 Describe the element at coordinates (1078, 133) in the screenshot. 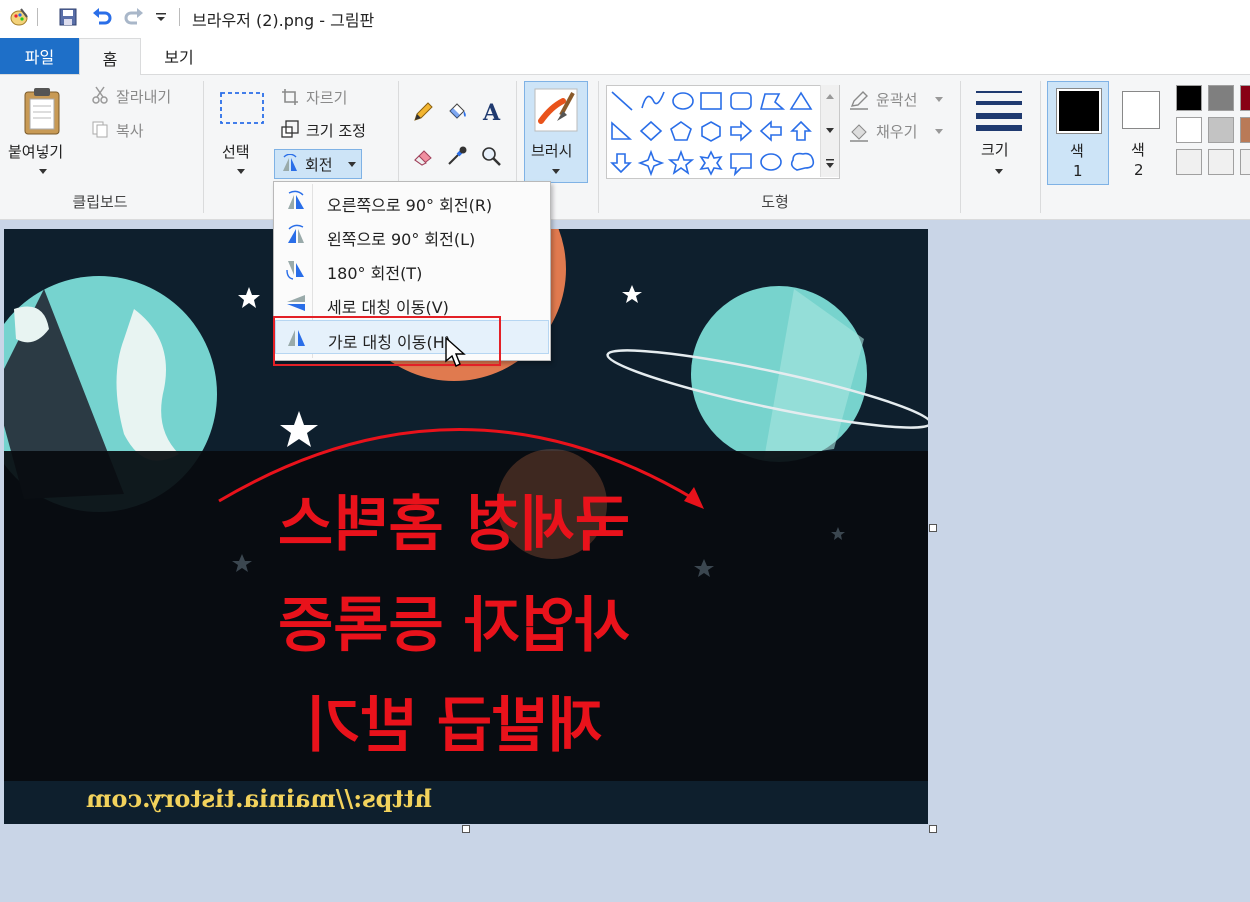

I see `color1-button: 색 1` at that location.